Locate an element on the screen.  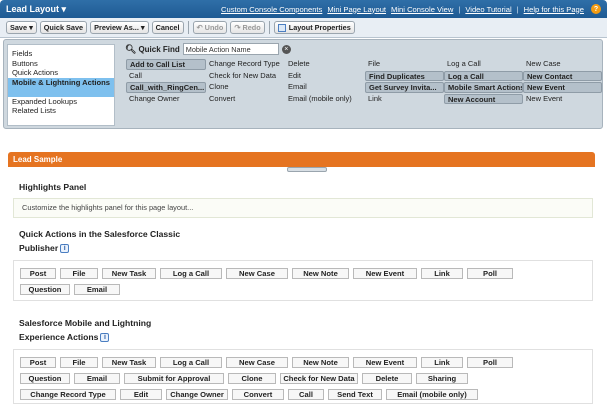
action-chip: Clone is located at coordinates (252, 378).